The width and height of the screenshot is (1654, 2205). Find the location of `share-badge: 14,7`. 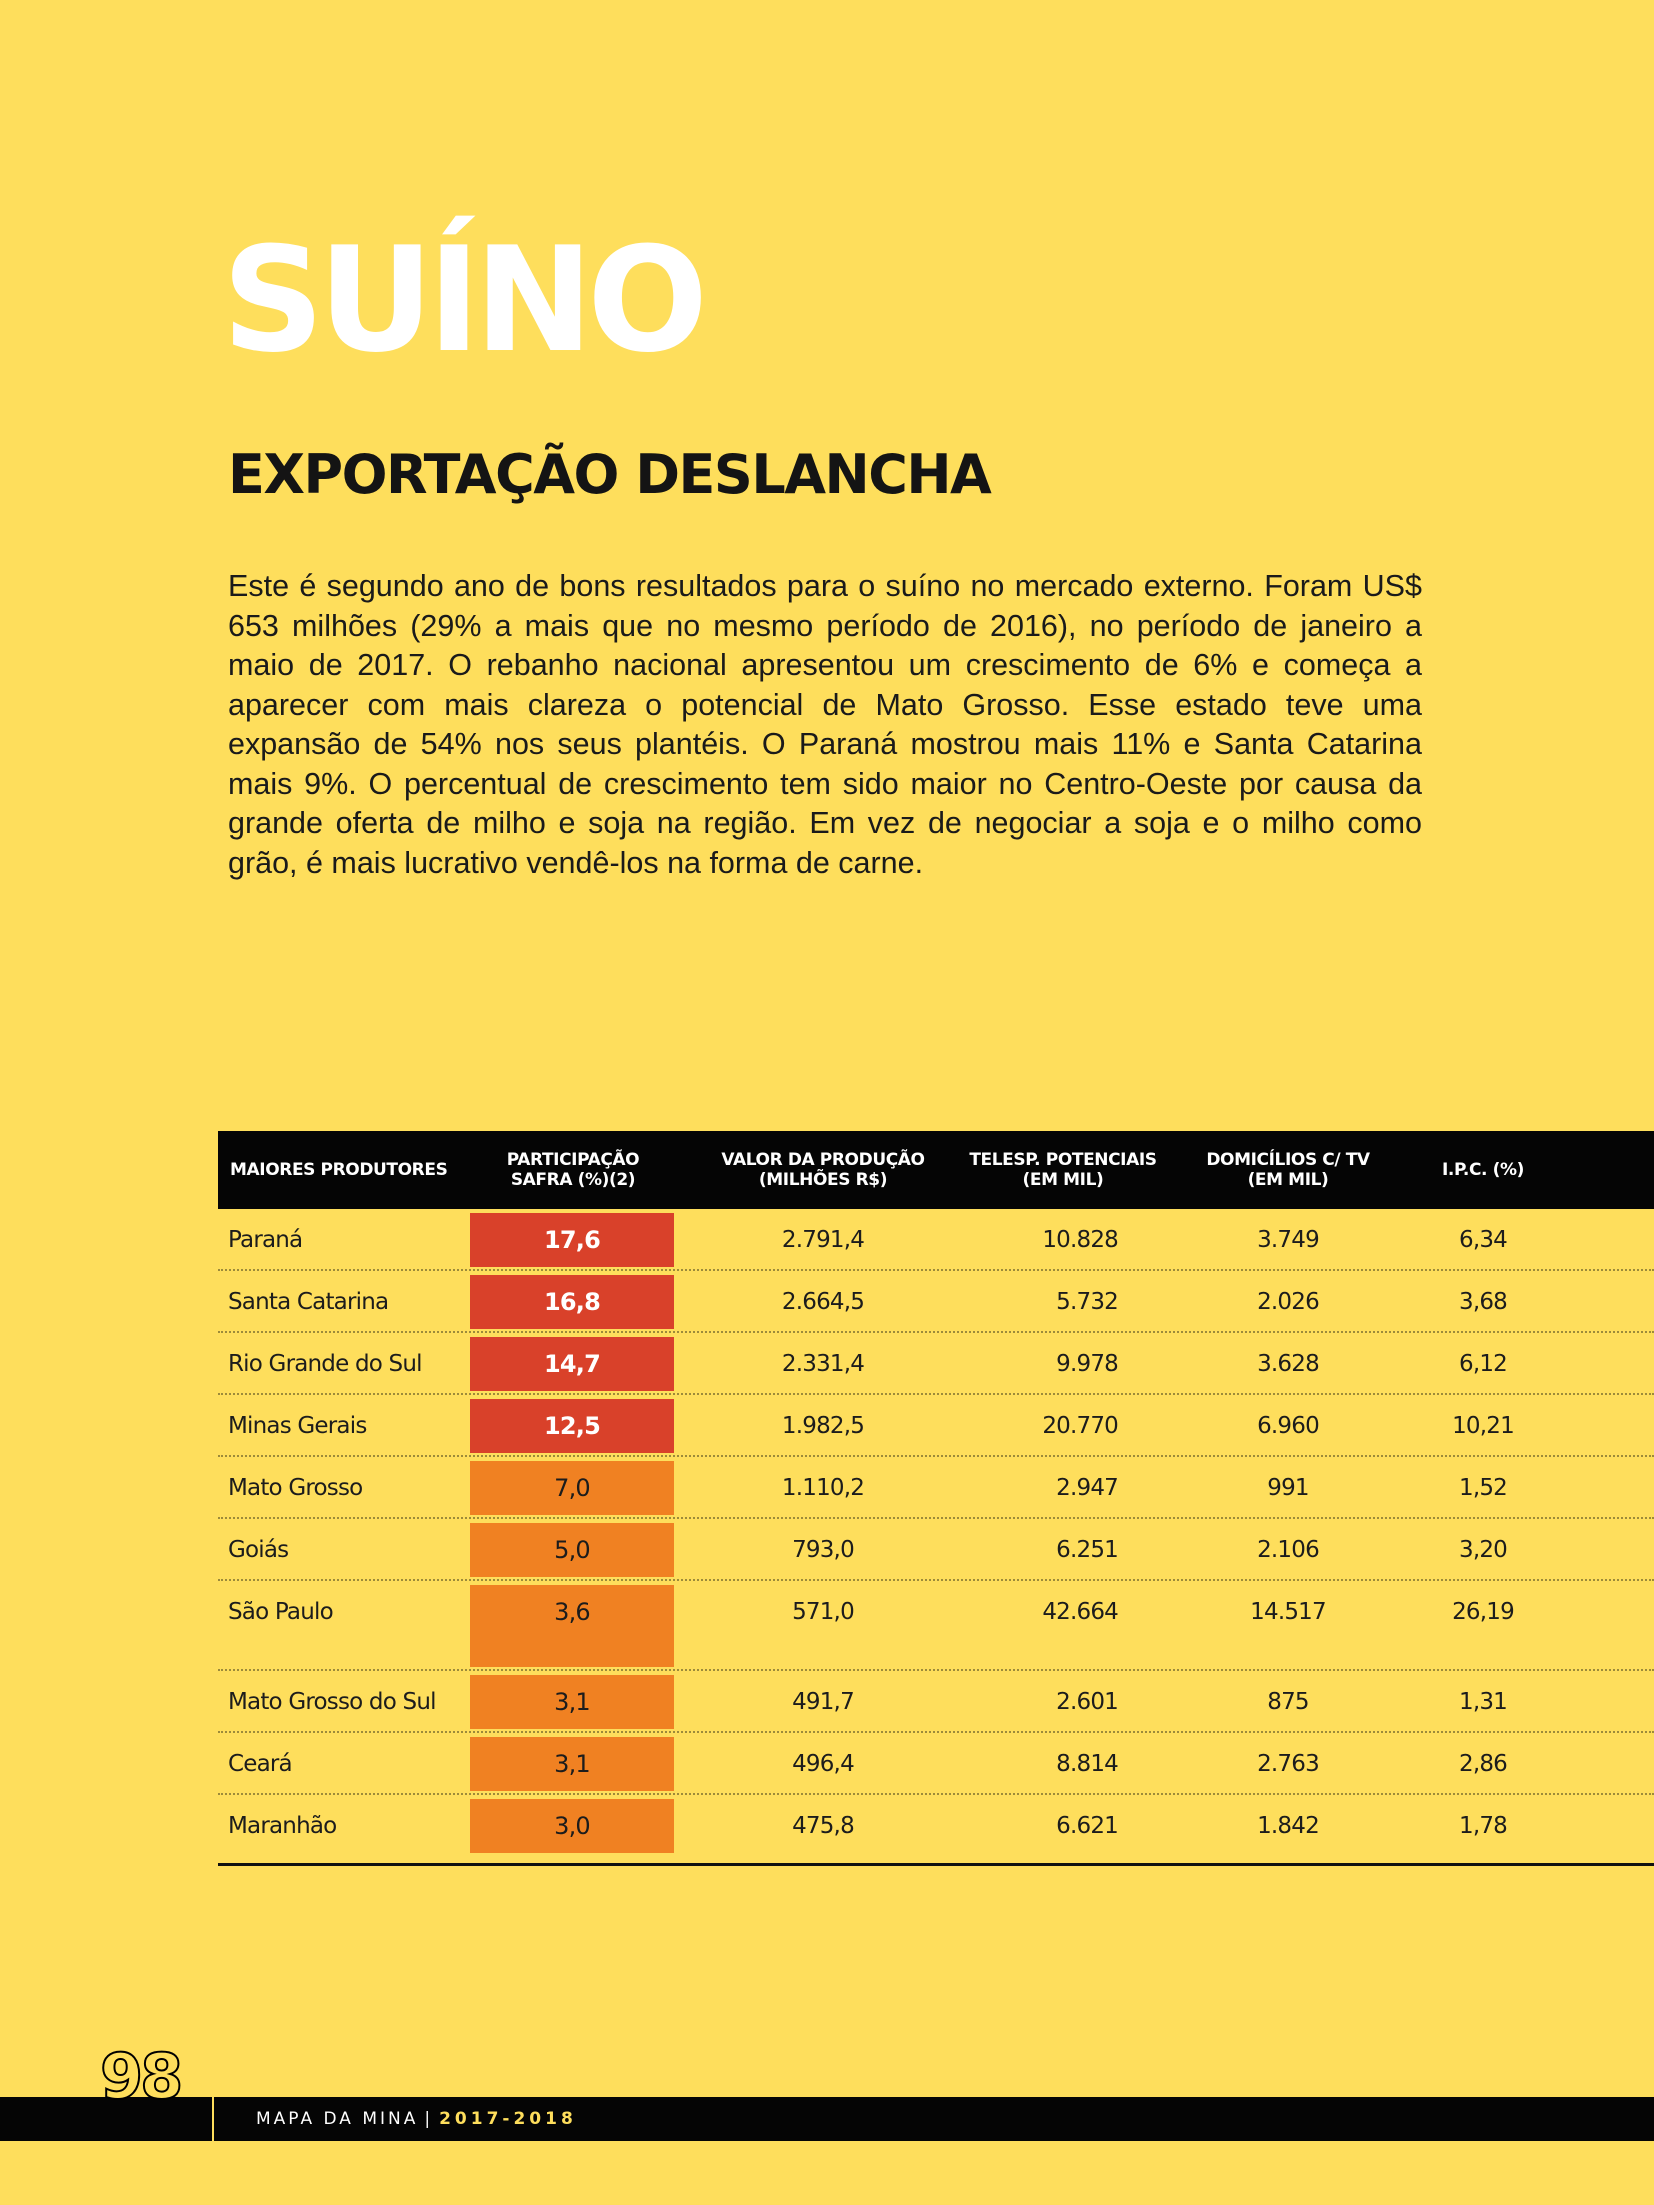

share-badge: 14,7 is located at coordinates (572, 1364).